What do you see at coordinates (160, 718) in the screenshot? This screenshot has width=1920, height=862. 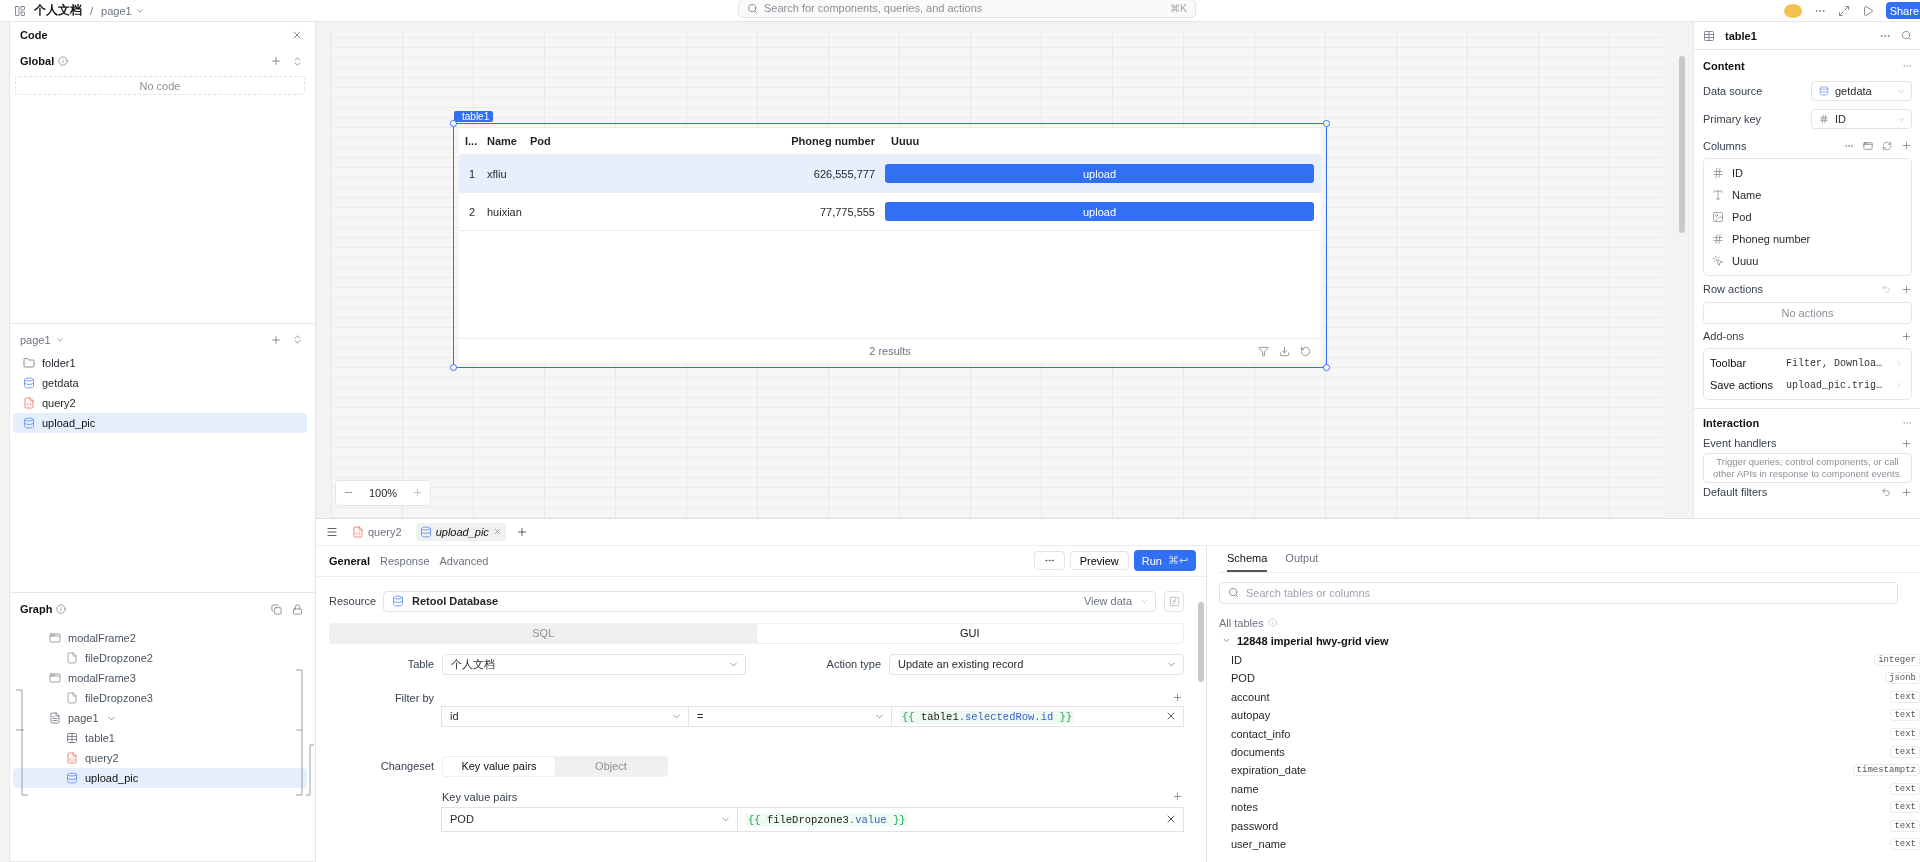 I see `graph-node: page1` at bounding box center [160, 718].